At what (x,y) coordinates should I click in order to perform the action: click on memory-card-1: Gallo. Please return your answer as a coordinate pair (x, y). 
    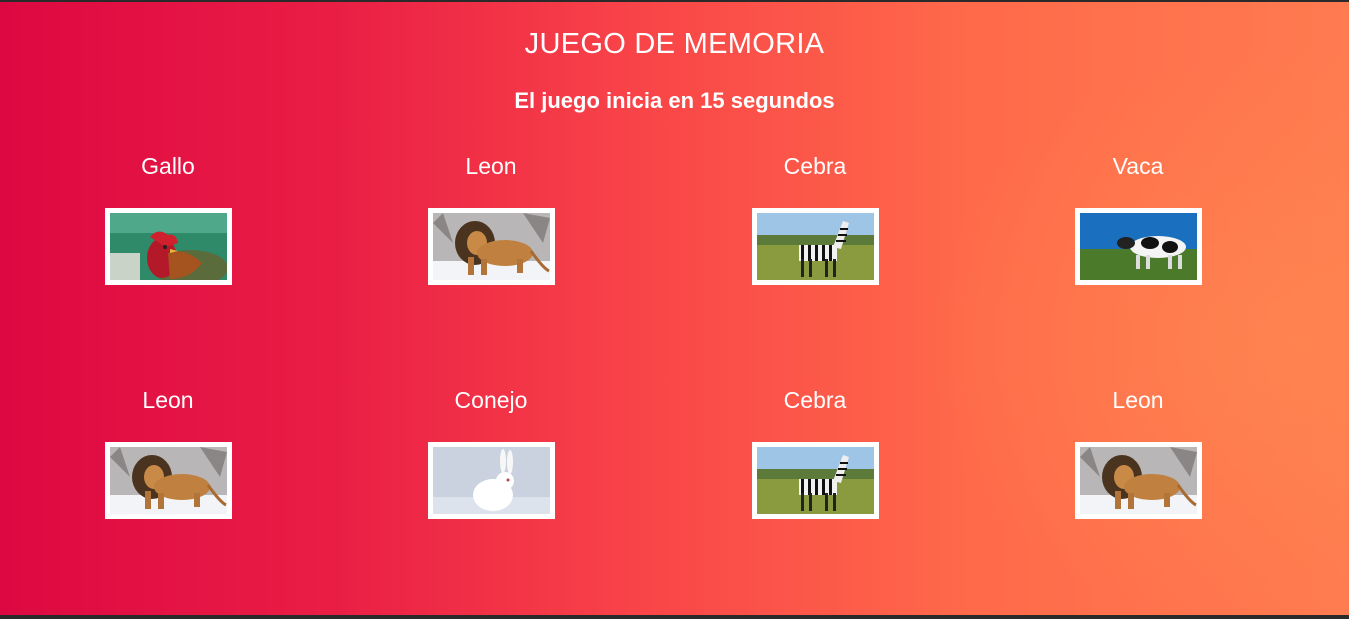
    Looking at the image, I should click on (168, 218).